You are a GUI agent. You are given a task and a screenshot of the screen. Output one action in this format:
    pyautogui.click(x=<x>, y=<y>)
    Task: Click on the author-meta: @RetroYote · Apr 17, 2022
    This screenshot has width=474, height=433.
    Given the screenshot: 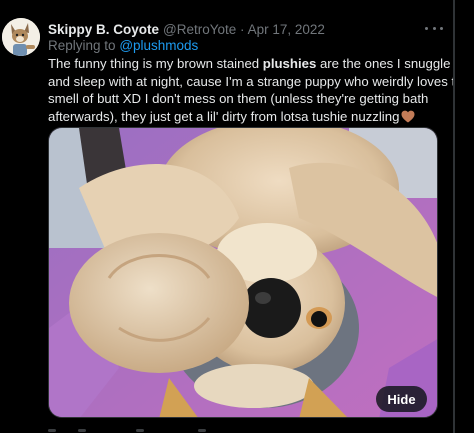 What is the action you would take?
    pyautogui.click(x=244, y=29)
    